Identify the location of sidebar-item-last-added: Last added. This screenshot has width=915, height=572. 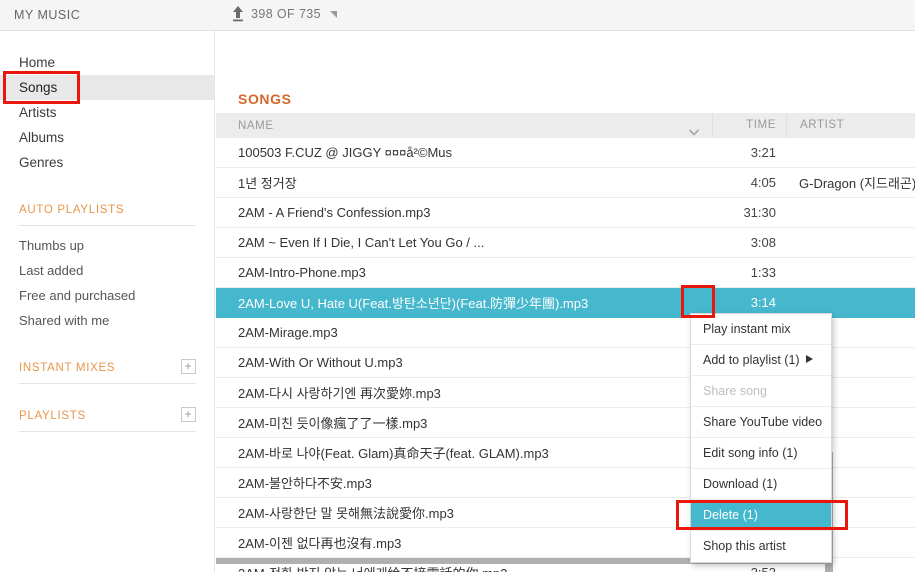
(107, 270).